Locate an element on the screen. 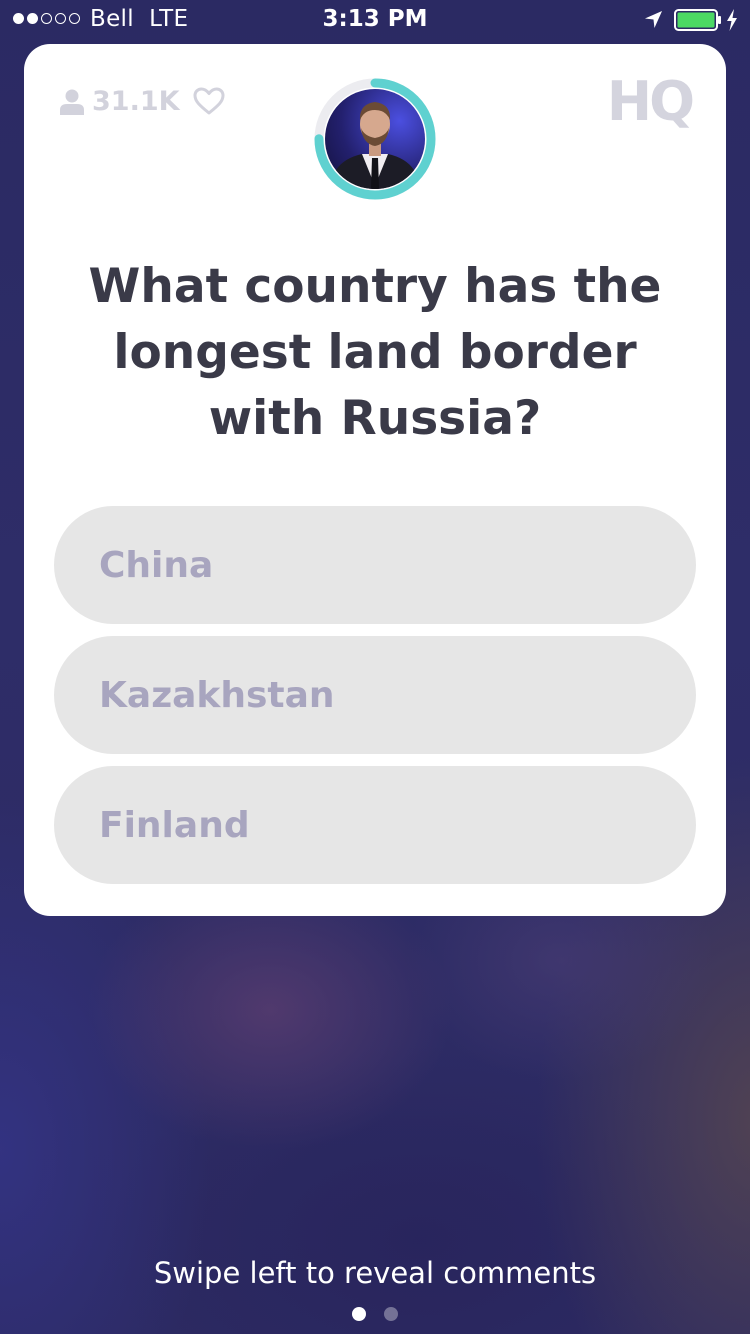 The image size is (750, 1334). status-time: 3:13 PM is located at coordinates (375, 19).